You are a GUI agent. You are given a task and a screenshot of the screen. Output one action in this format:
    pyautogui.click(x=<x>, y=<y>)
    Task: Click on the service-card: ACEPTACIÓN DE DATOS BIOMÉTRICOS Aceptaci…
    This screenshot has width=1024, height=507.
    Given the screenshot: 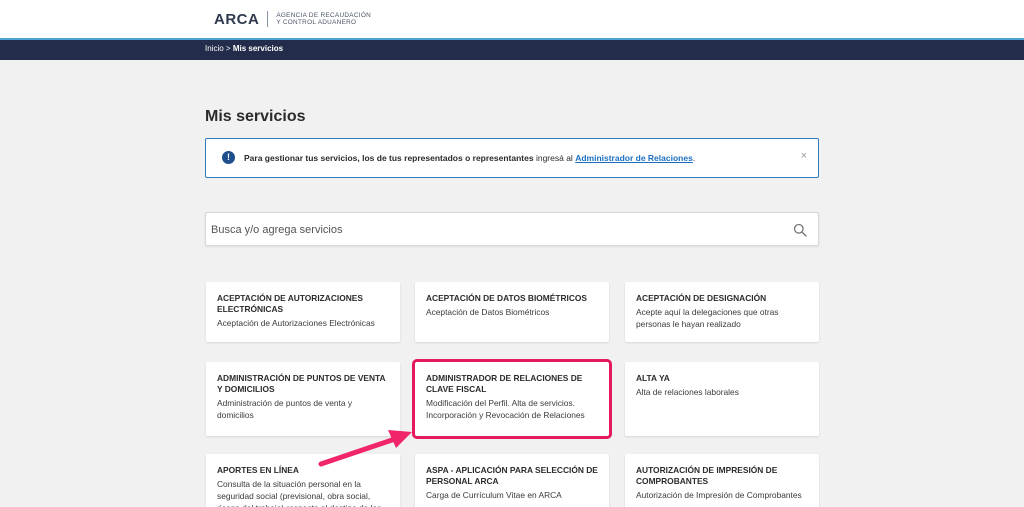 What is the action you would take?
    pyautogui.click(x=512, y=312)
    